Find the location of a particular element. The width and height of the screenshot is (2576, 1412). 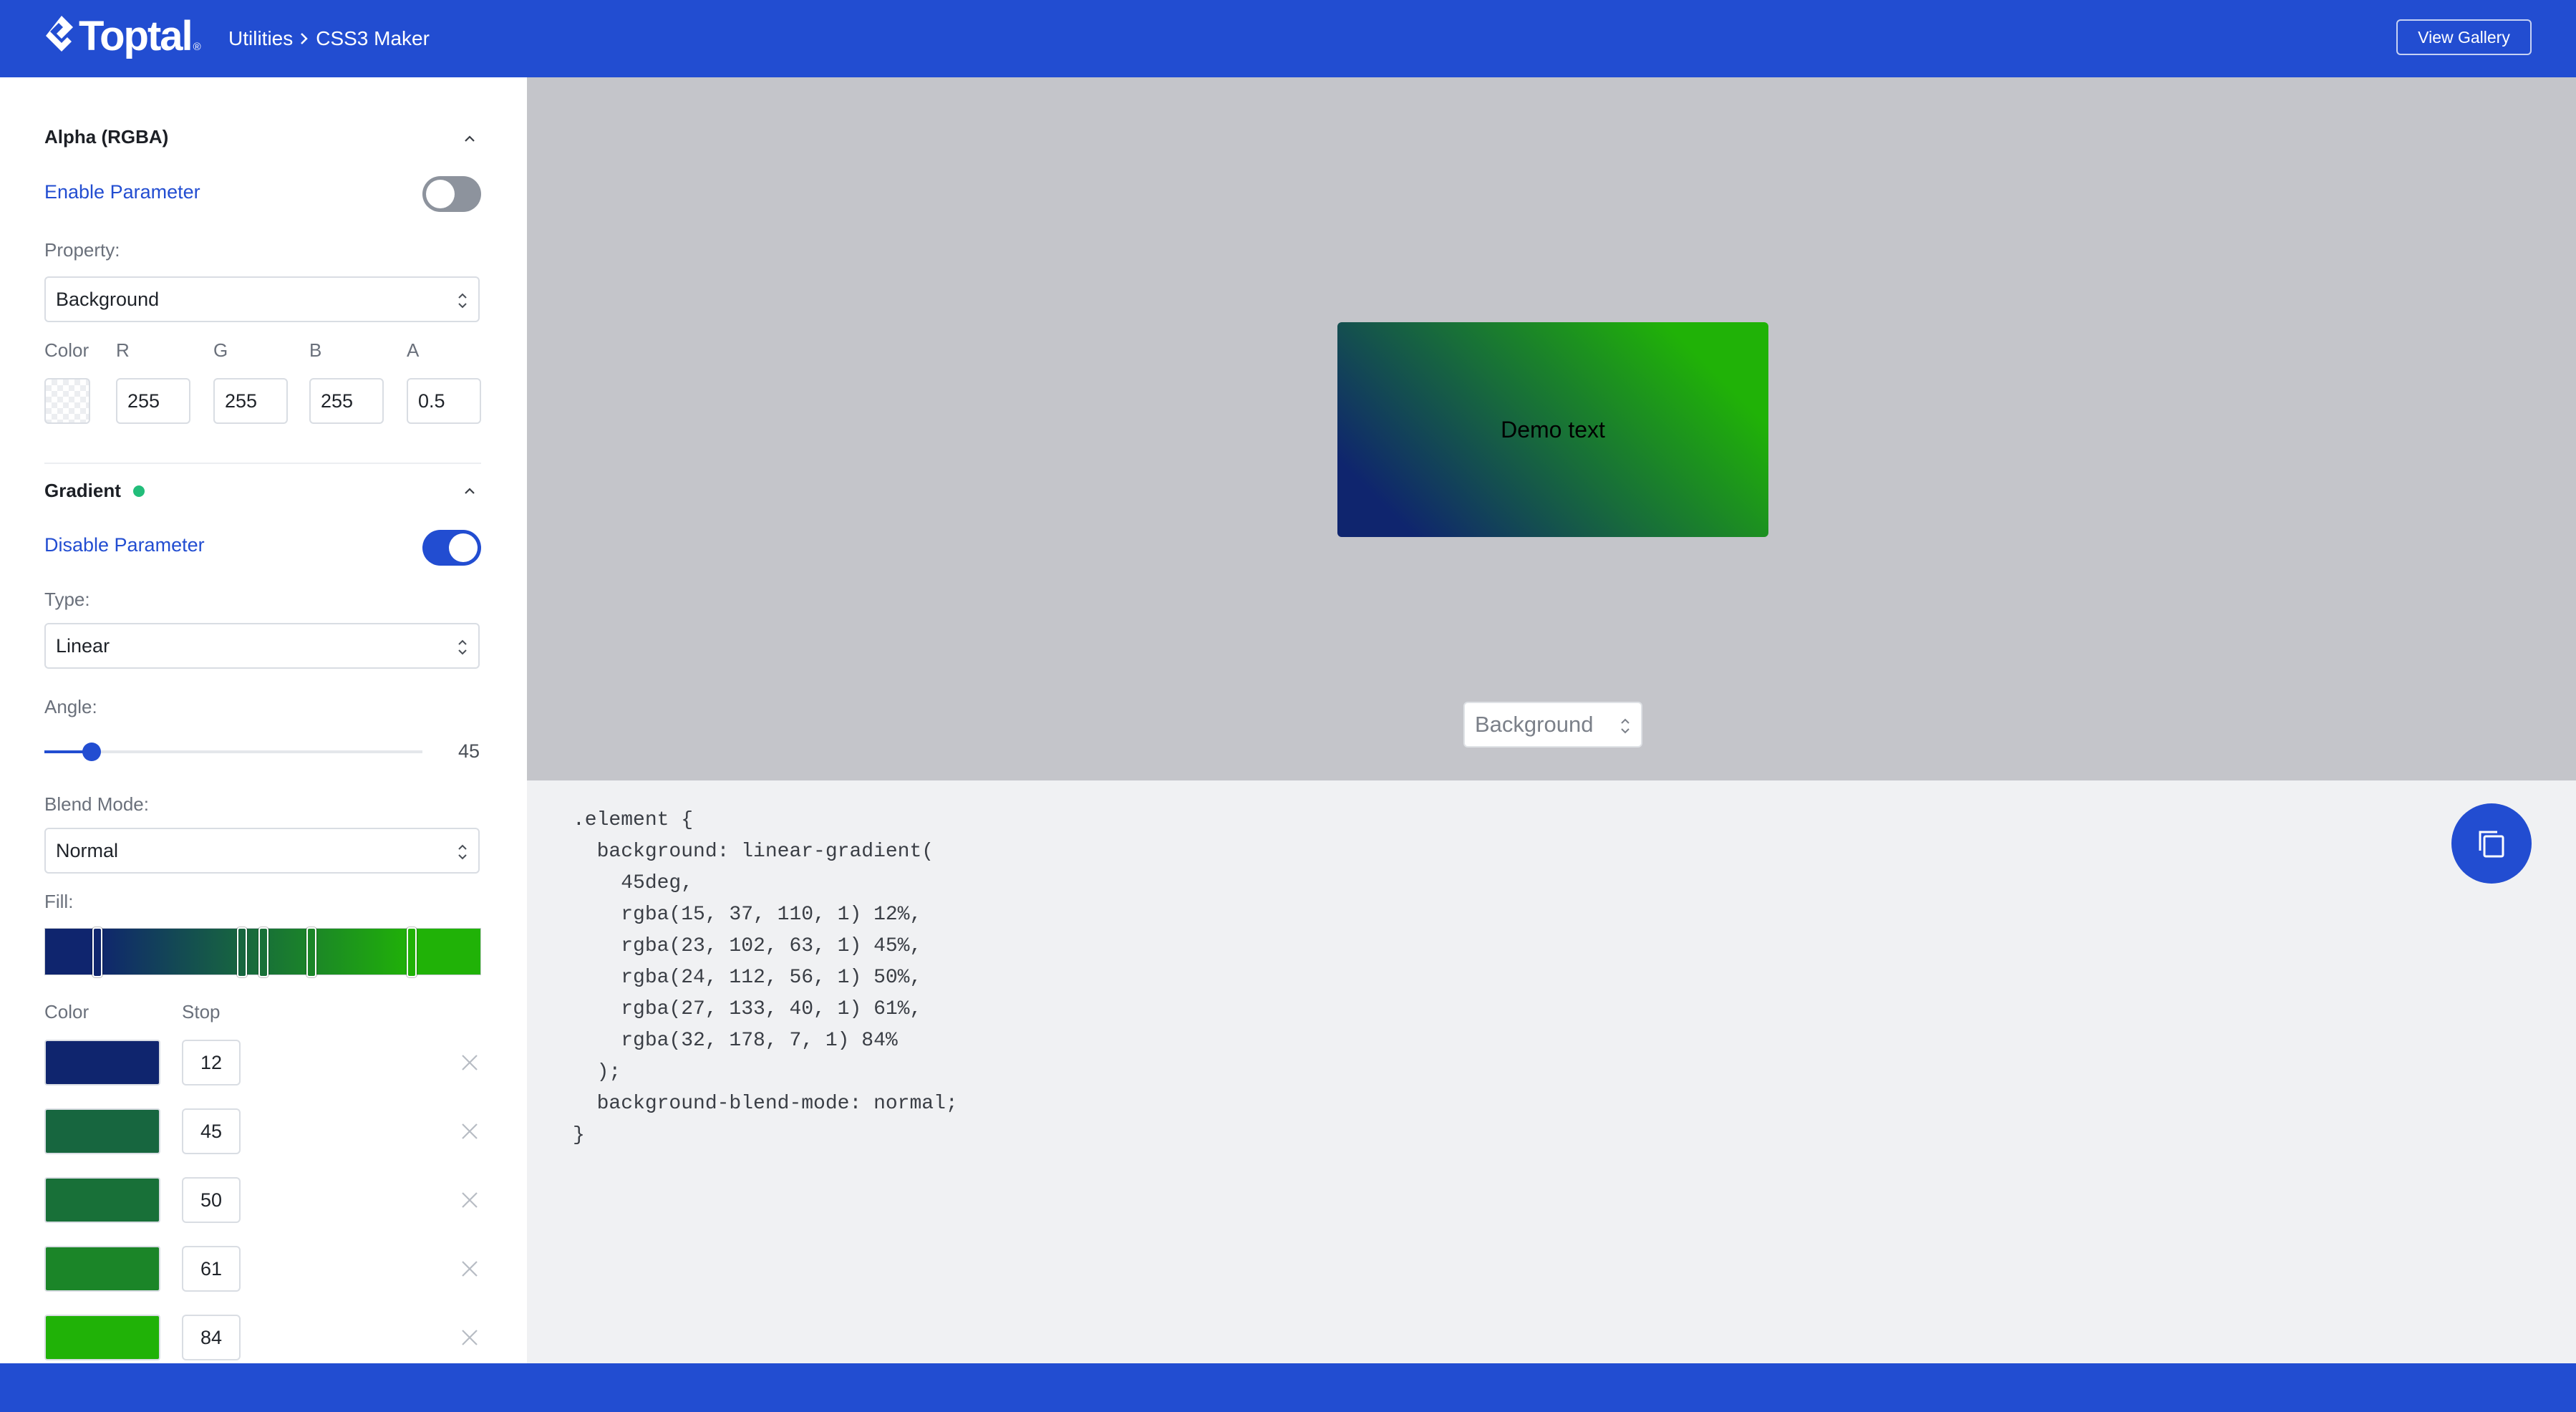

blend-mode-select-value: Normal is located at coordinates (87, 850).